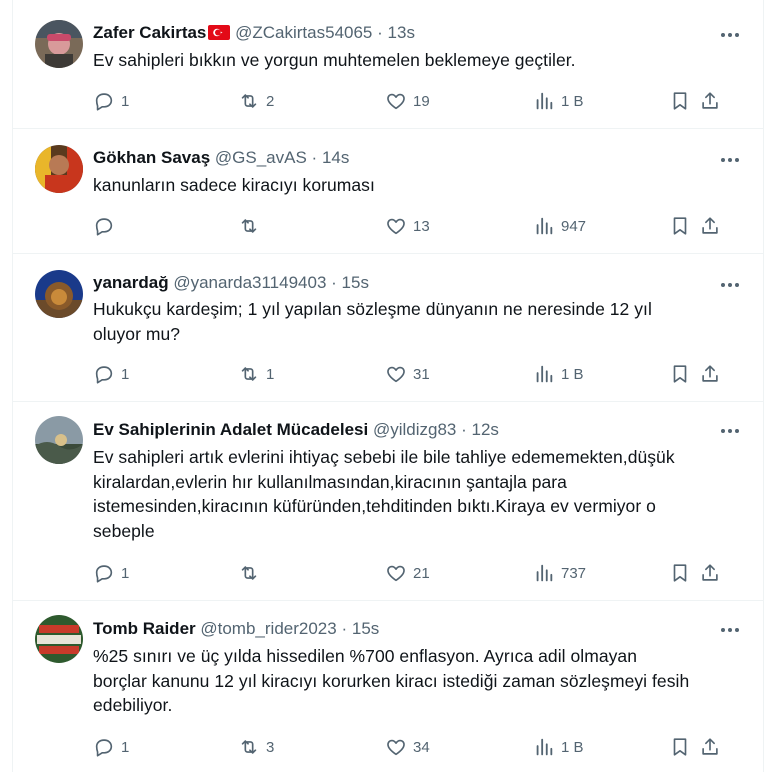 This screenshot has width=769, height=772. I want to click on timestamp: 12s, so click(485, 429).